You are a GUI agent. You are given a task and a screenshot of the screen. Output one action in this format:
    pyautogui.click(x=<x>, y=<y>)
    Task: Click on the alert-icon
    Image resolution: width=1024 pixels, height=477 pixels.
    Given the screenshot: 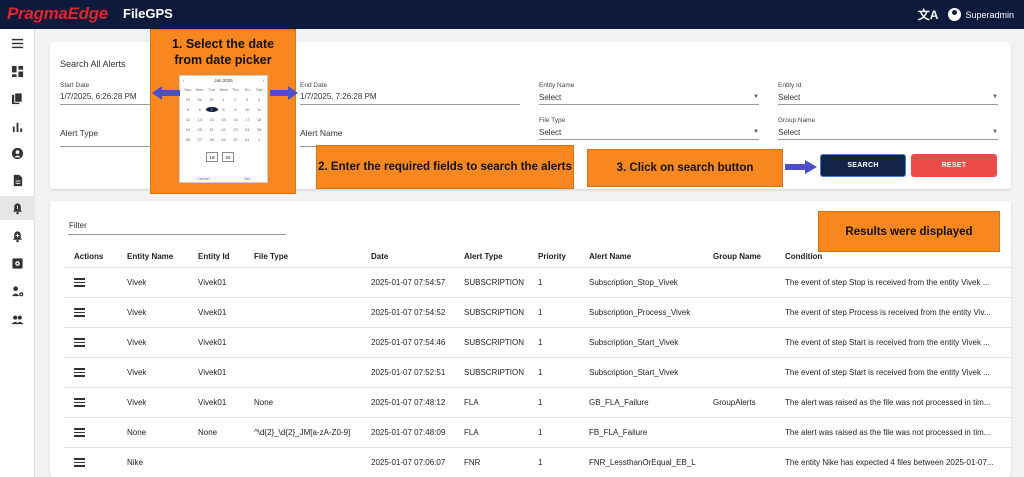 What is the action you would take?
    pyautogui.click(x=17, y=208)
    